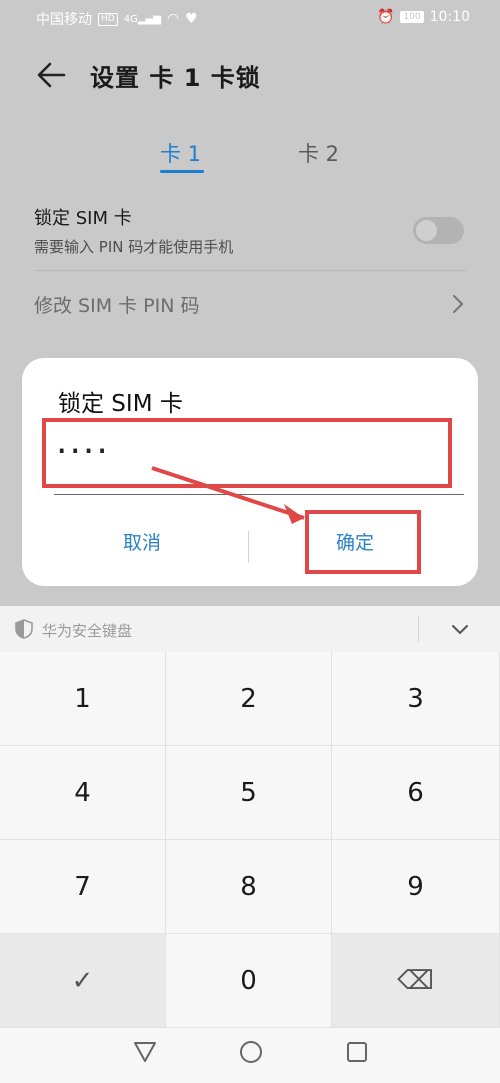  Describe the element at coordinates (134, 247) in the screenshot. I see `lock-sim-subtitle: 需要输入 PIN 码才能使用手机` at that location.